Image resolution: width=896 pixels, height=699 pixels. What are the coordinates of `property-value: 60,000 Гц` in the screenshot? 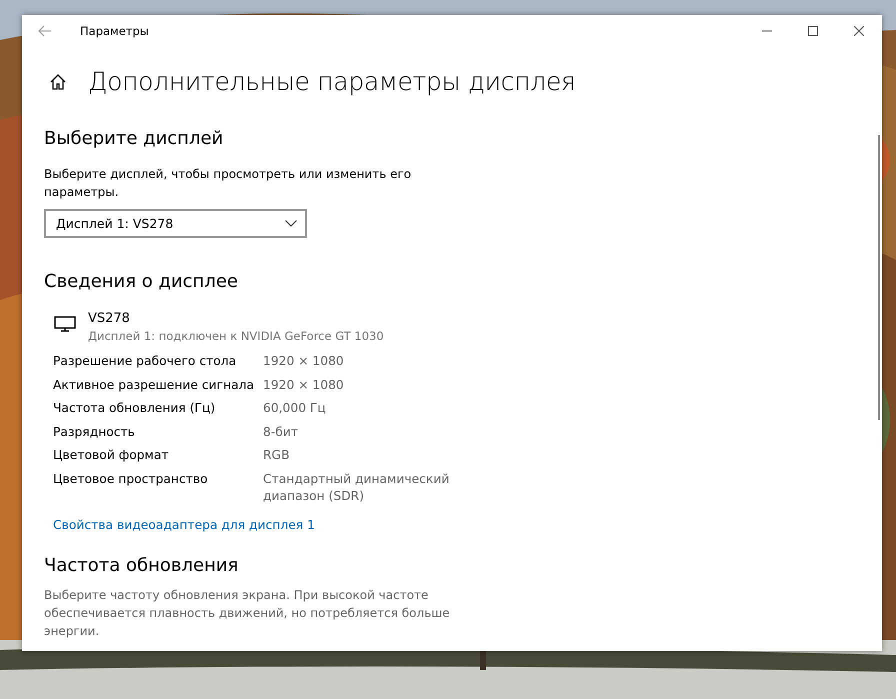 It's located at (295, 408).